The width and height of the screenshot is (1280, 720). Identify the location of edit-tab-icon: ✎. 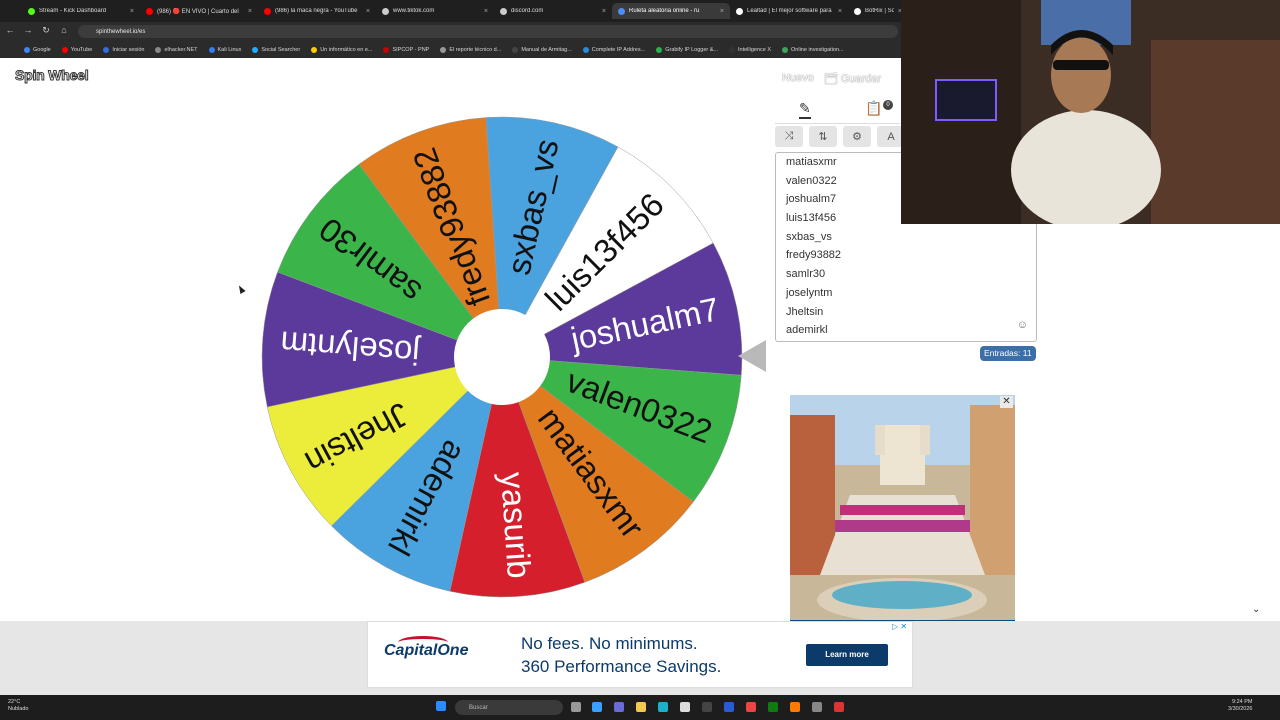
(805, 109).